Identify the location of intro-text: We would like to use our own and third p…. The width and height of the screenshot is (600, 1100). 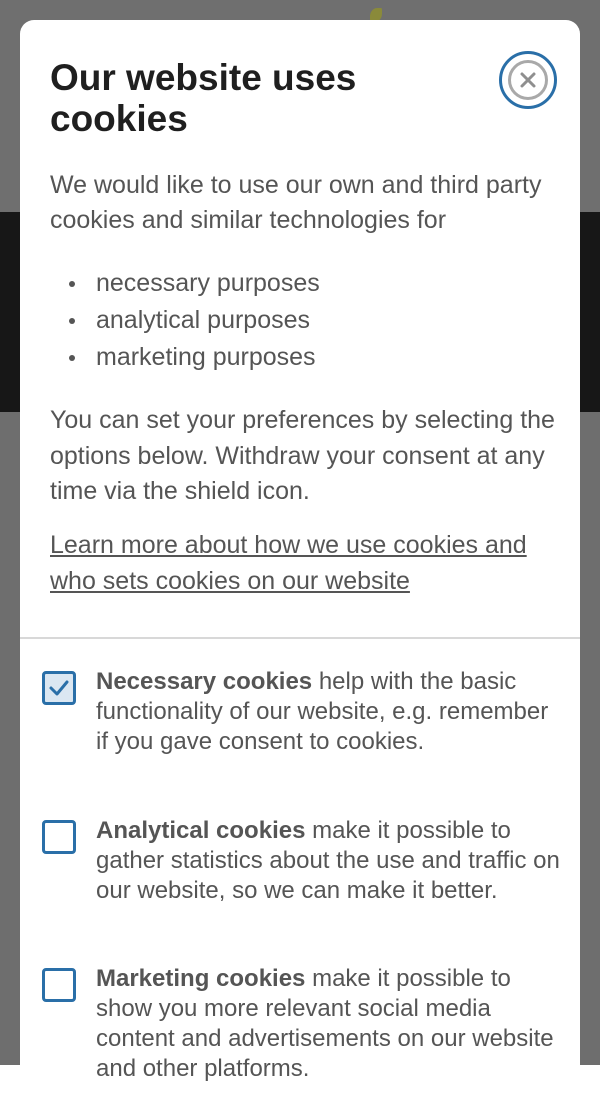
(296, 202).